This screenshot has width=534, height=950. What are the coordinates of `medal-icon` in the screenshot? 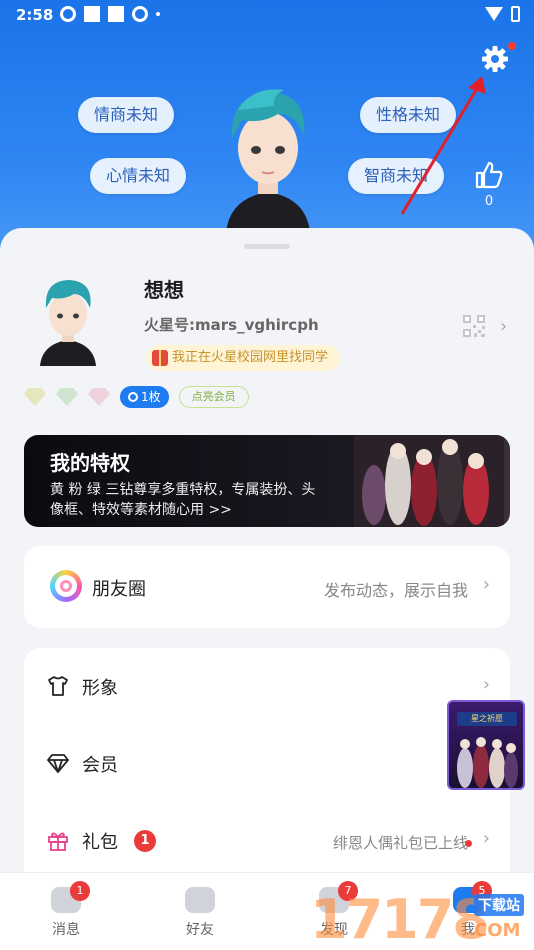 It's located at (133, 397).